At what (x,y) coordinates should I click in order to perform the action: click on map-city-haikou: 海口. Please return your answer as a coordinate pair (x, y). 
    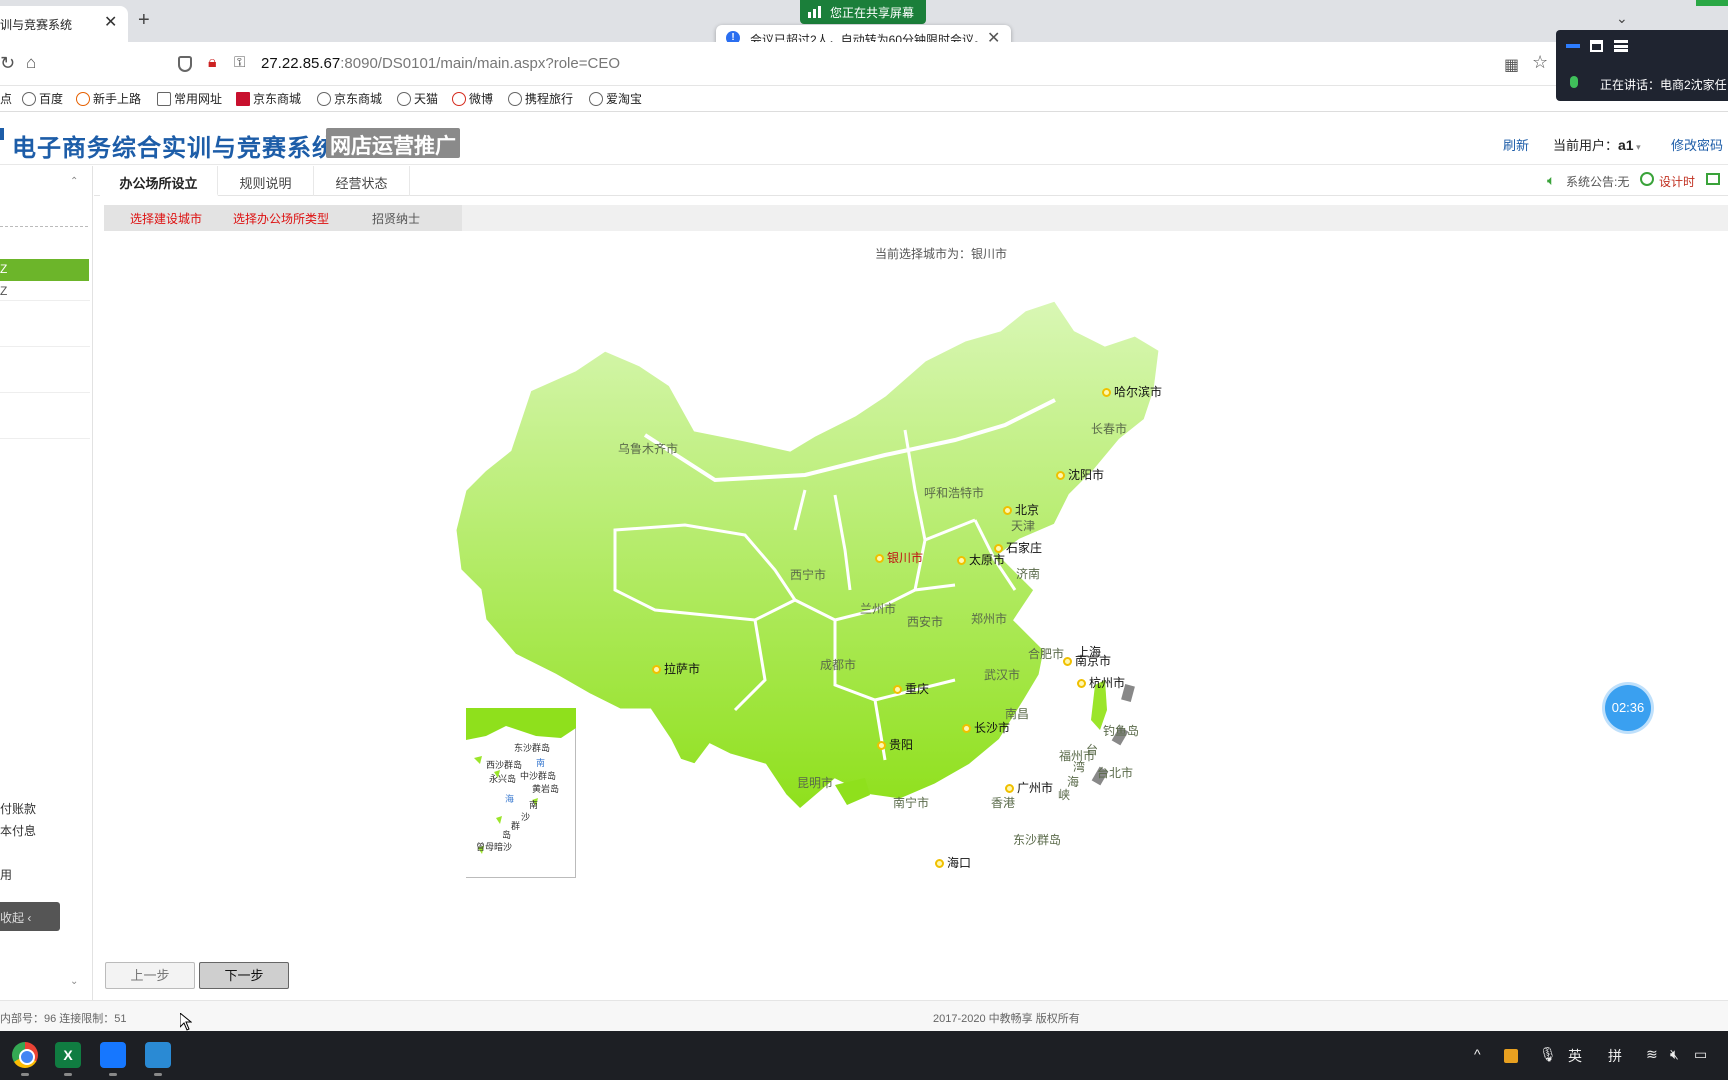
    Looking at the image, I should click on (953, 862).